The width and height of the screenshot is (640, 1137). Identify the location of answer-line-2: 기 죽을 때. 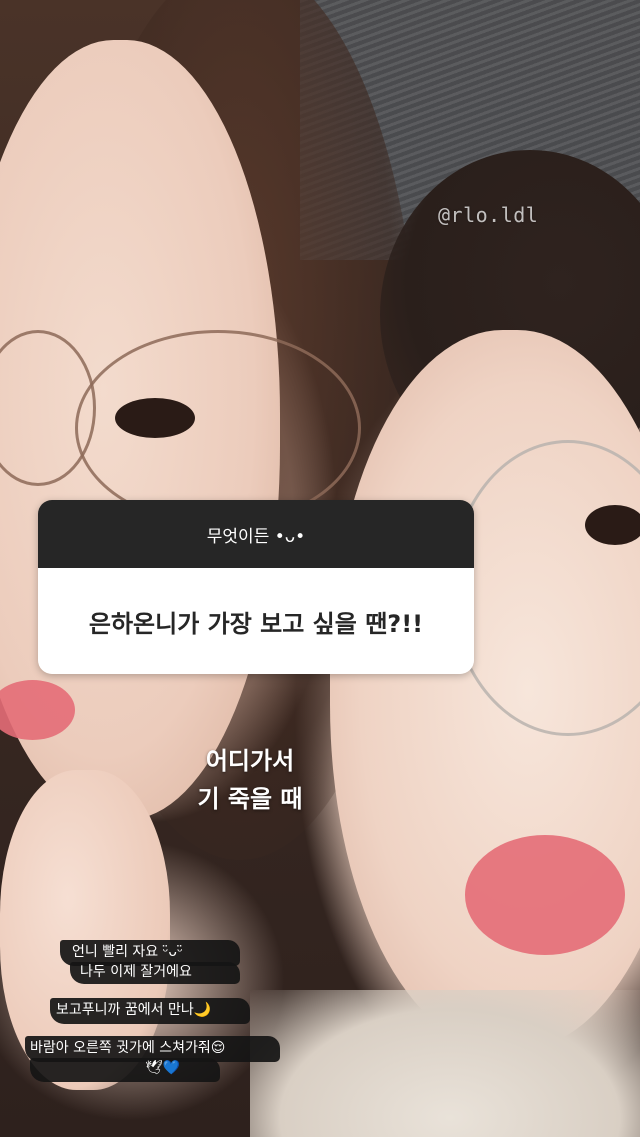
(250, 799).